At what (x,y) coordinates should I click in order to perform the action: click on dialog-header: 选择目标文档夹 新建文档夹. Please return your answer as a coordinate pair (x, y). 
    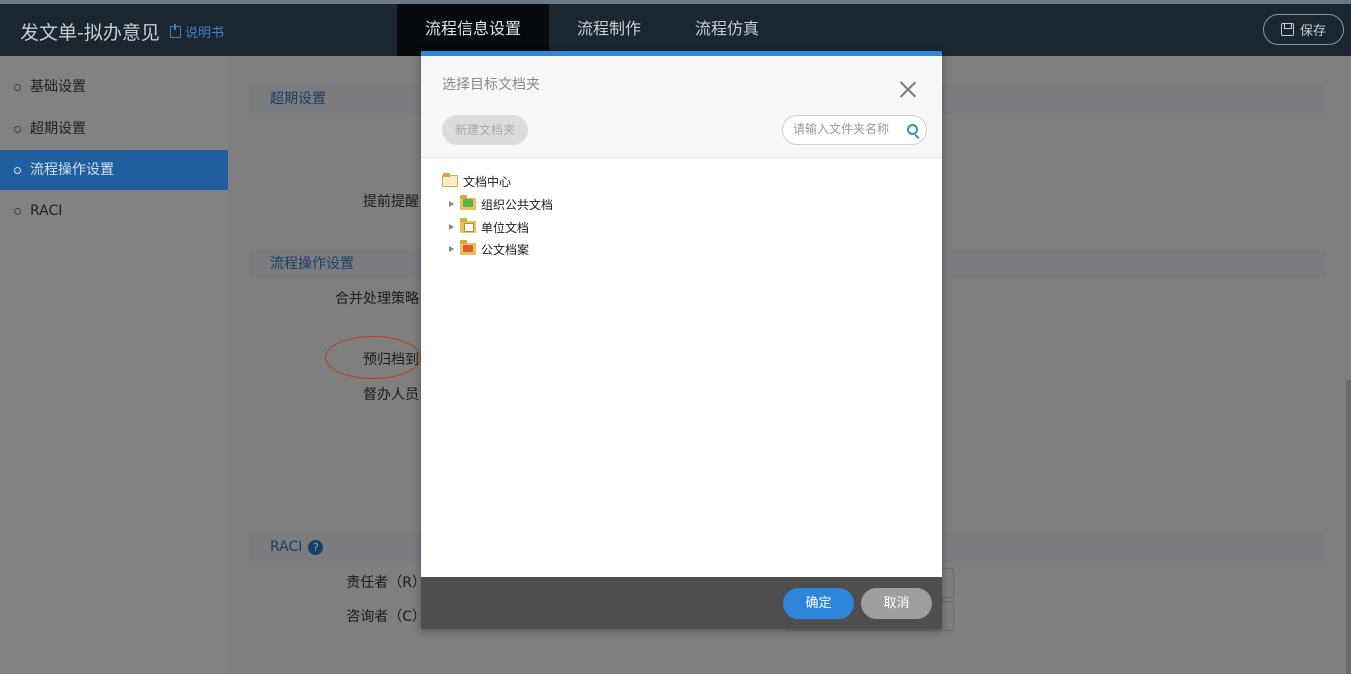
    Looking at the image, I should click on (681, 107).